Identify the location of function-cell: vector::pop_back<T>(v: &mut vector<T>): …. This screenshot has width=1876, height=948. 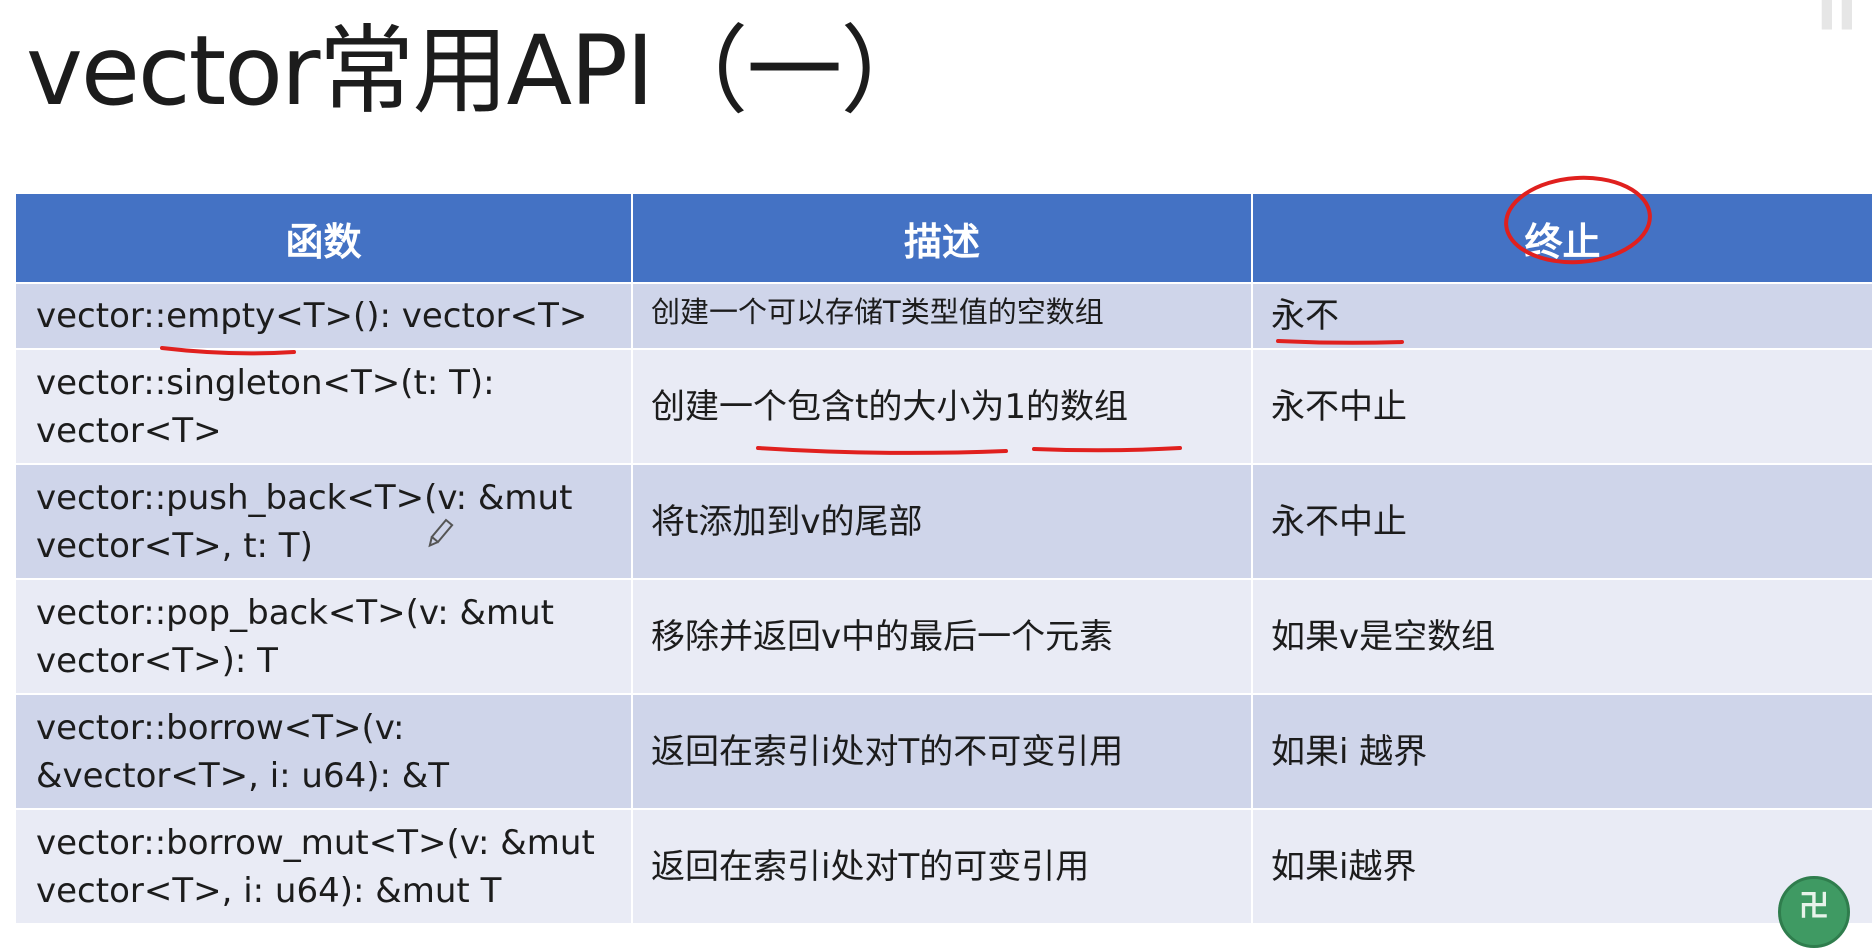
(323, 636).